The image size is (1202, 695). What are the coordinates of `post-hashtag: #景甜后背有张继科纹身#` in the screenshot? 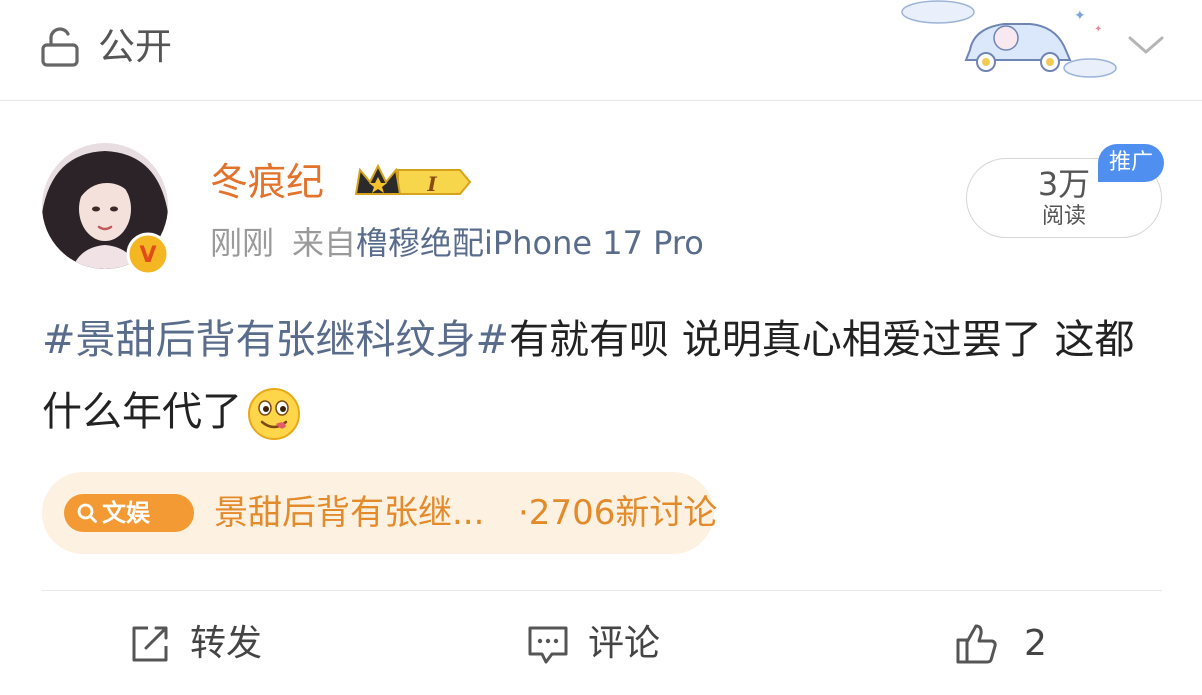 It's located at (275, 340).